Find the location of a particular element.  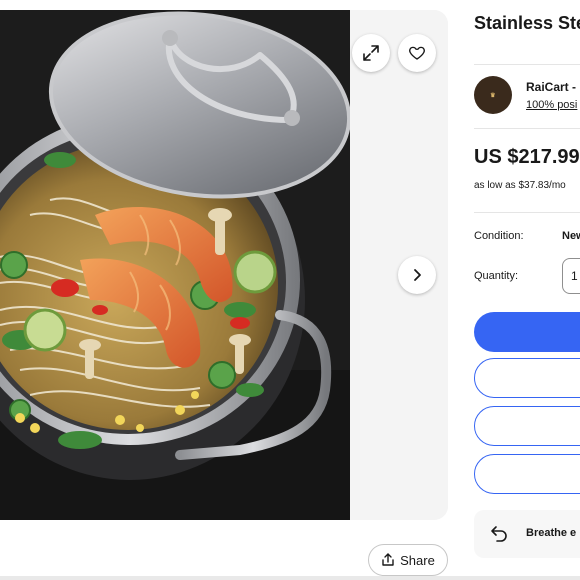

share-button: Share is located at coordinates (408, 560).